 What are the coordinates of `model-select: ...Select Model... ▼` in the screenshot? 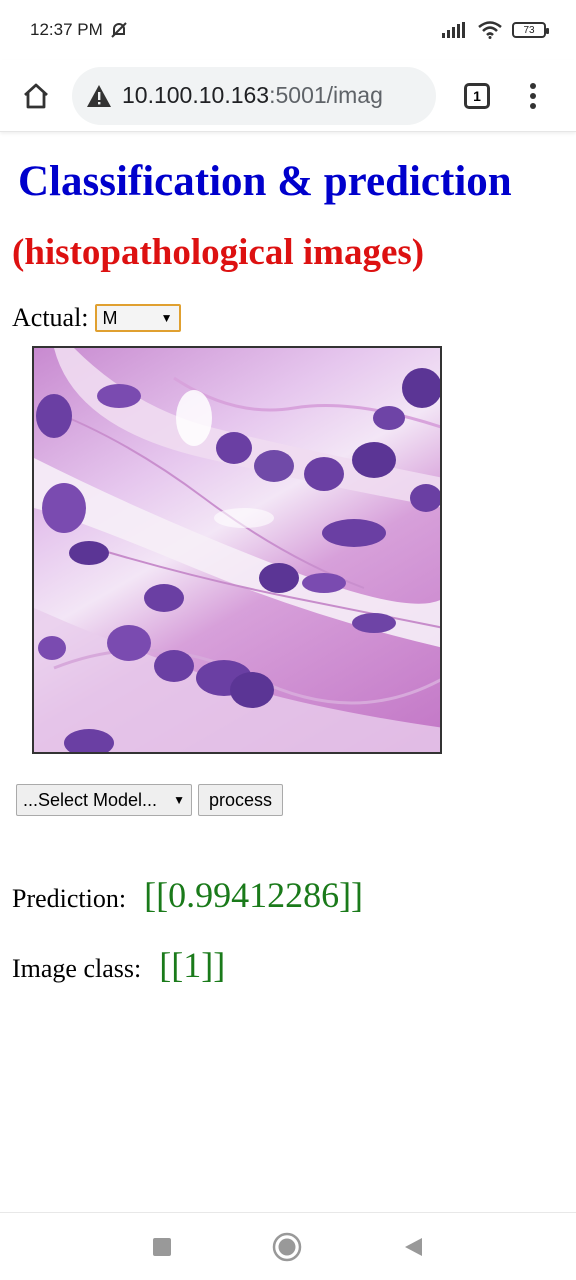 It's located at (104, 800).